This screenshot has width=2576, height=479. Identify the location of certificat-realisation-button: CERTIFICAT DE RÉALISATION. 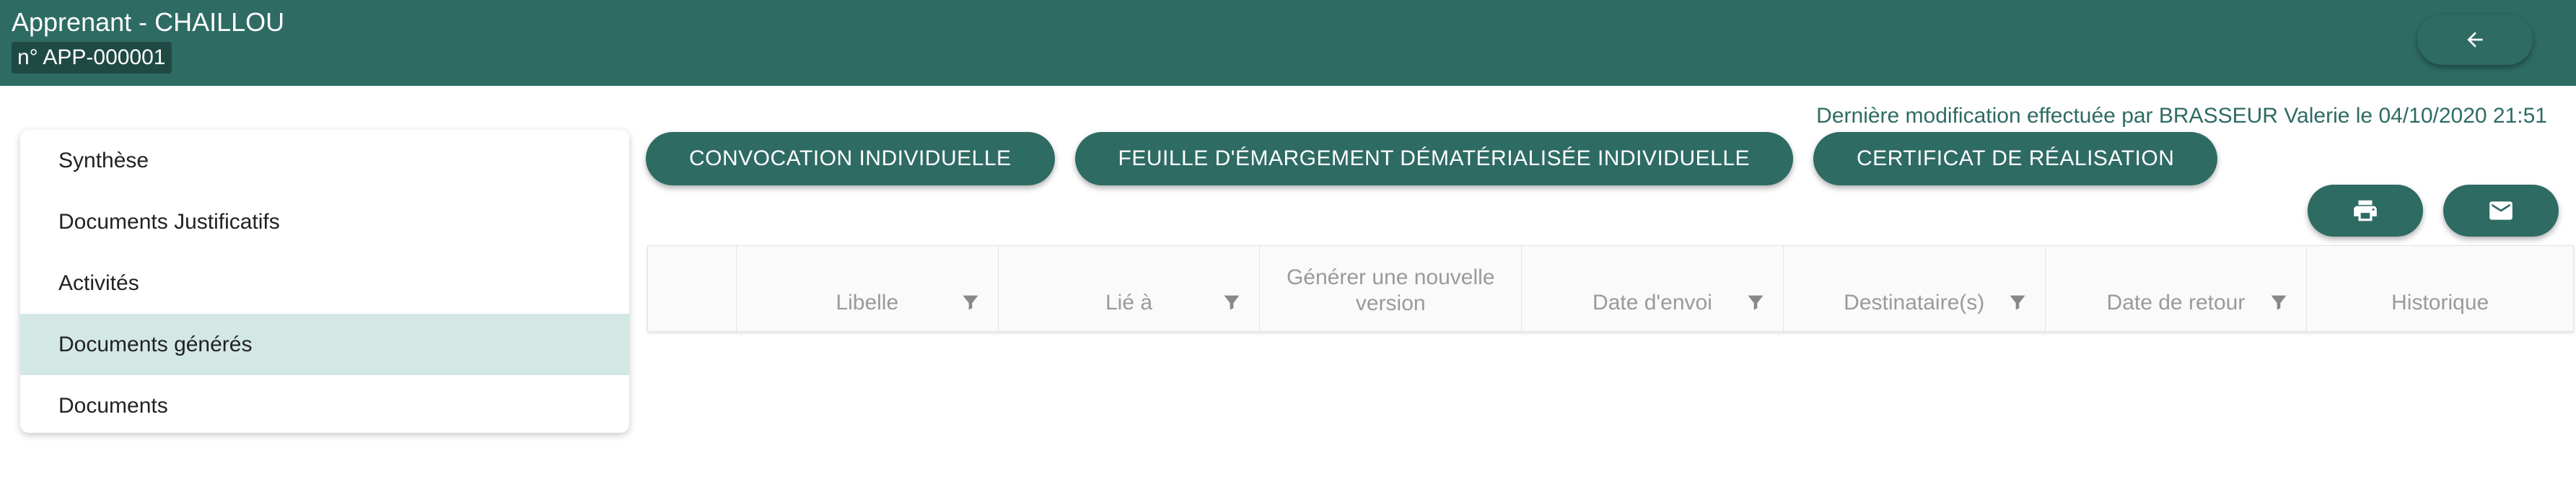
(2016, 158).